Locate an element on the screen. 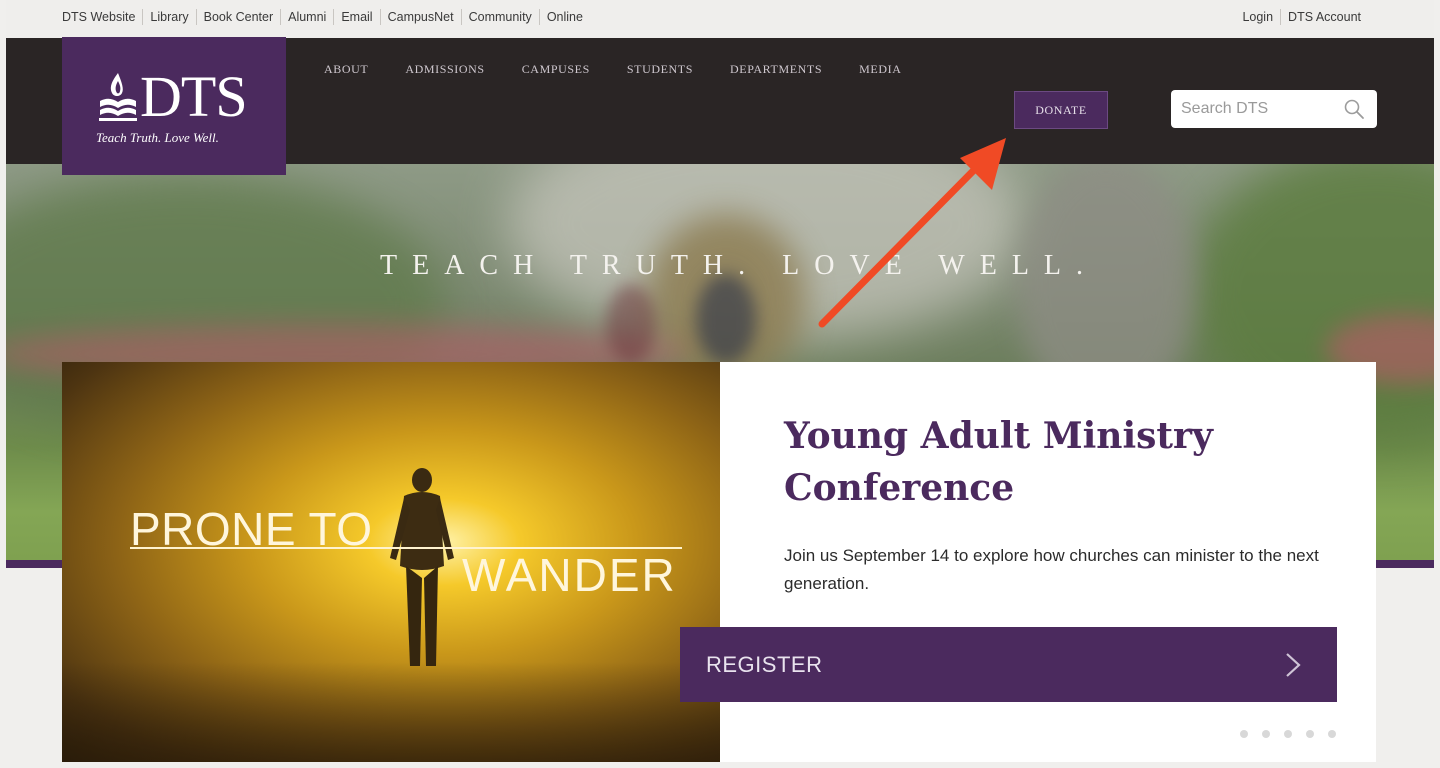  dts-account-link: DTS Account is located at coordinates (1324, 17).